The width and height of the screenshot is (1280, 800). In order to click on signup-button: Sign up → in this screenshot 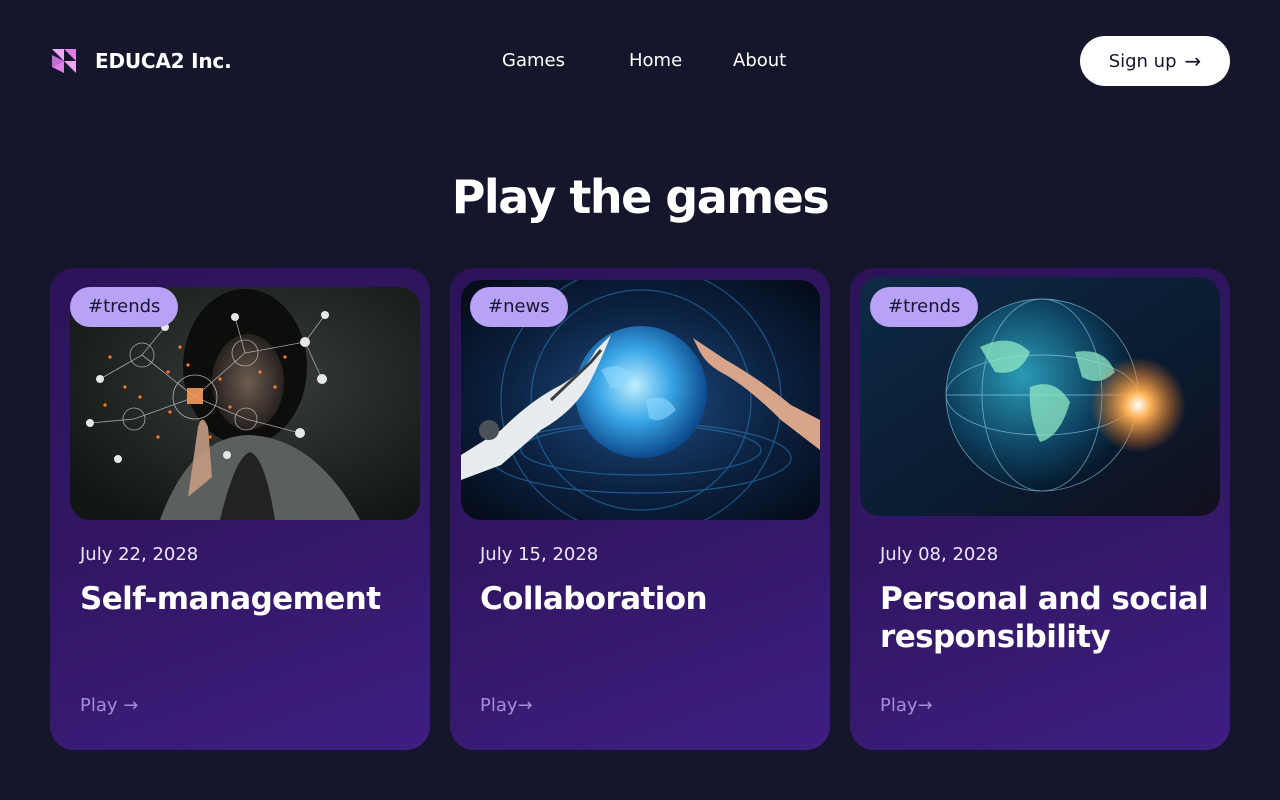, I will do `click(1155, 61)`.